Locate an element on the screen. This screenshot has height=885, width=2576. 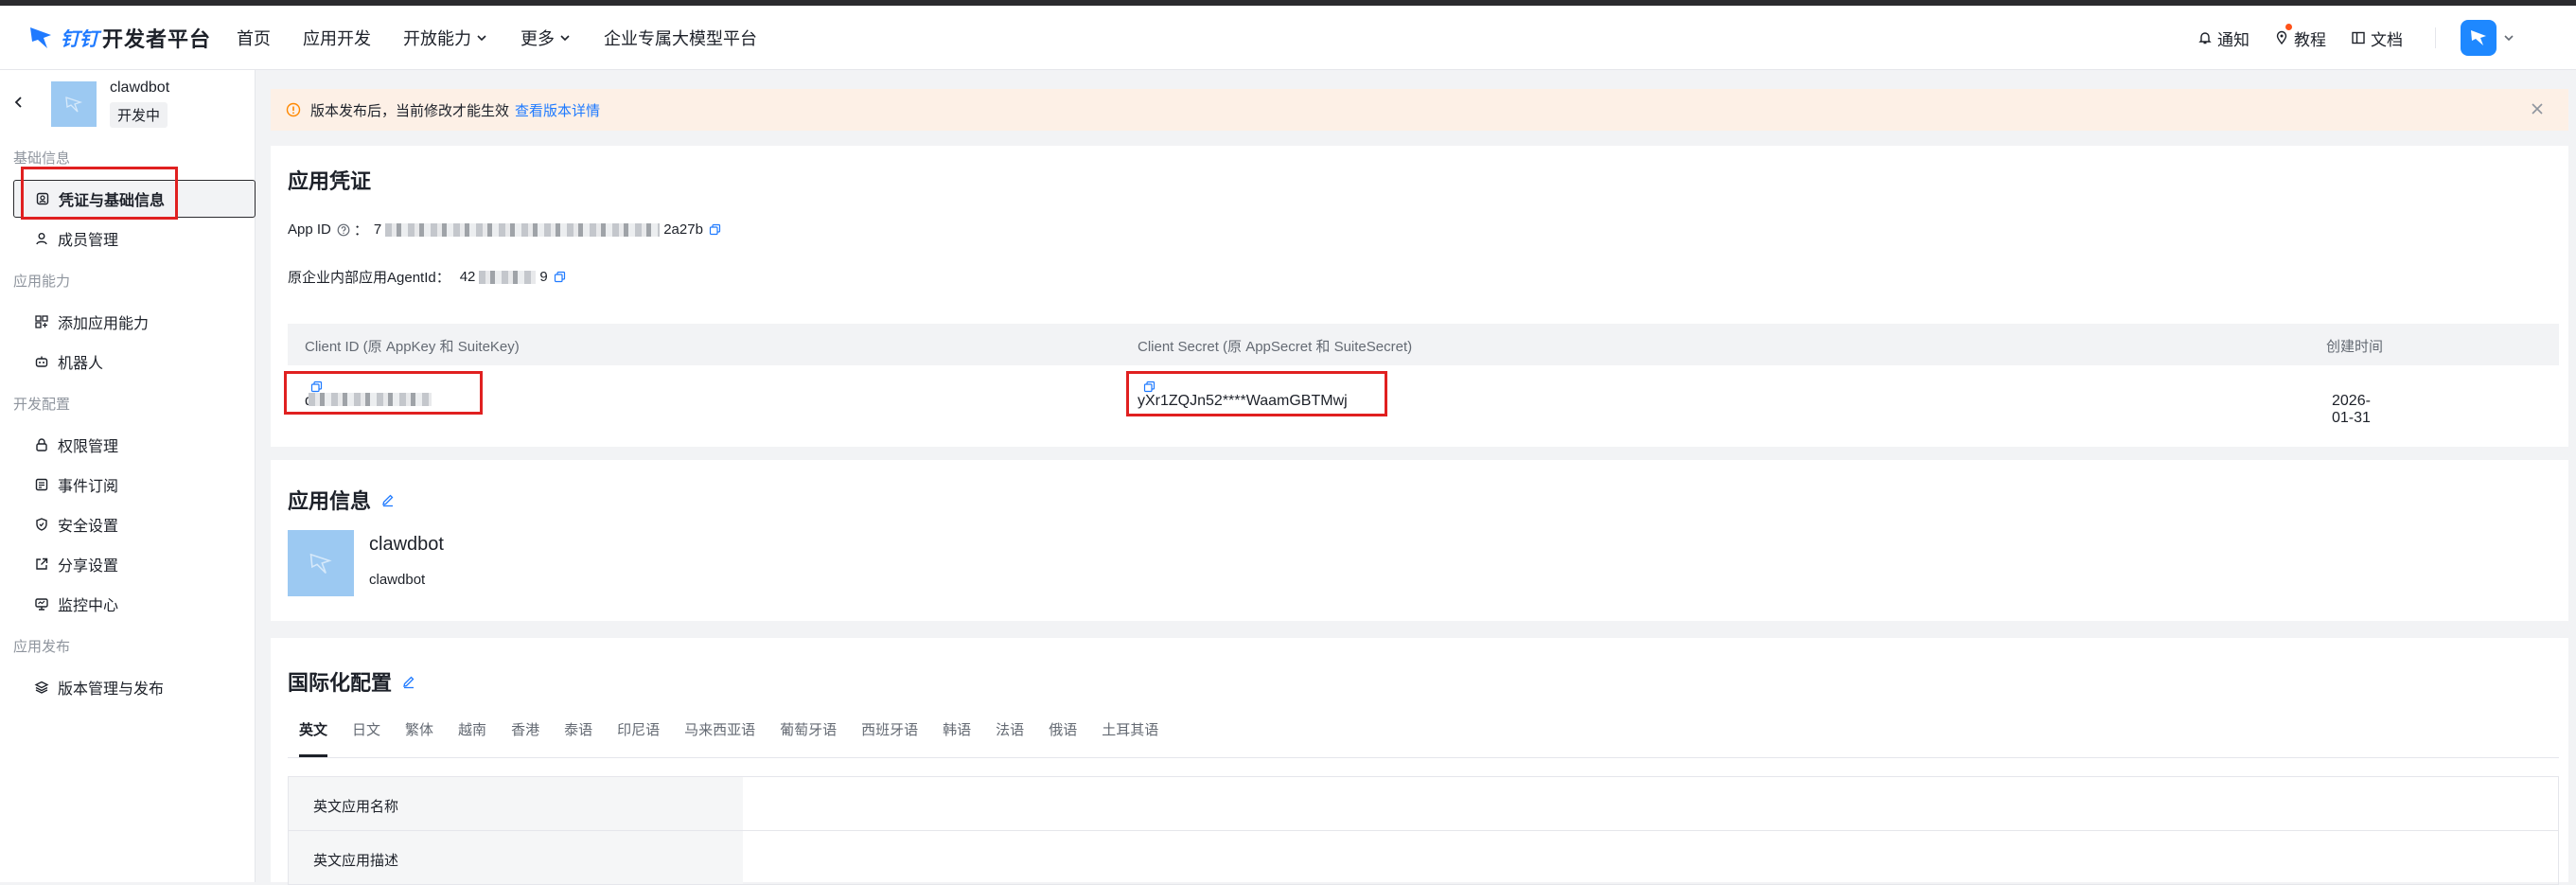
tab-indonesian: 印尼语 is located at coordinates (638, 738).